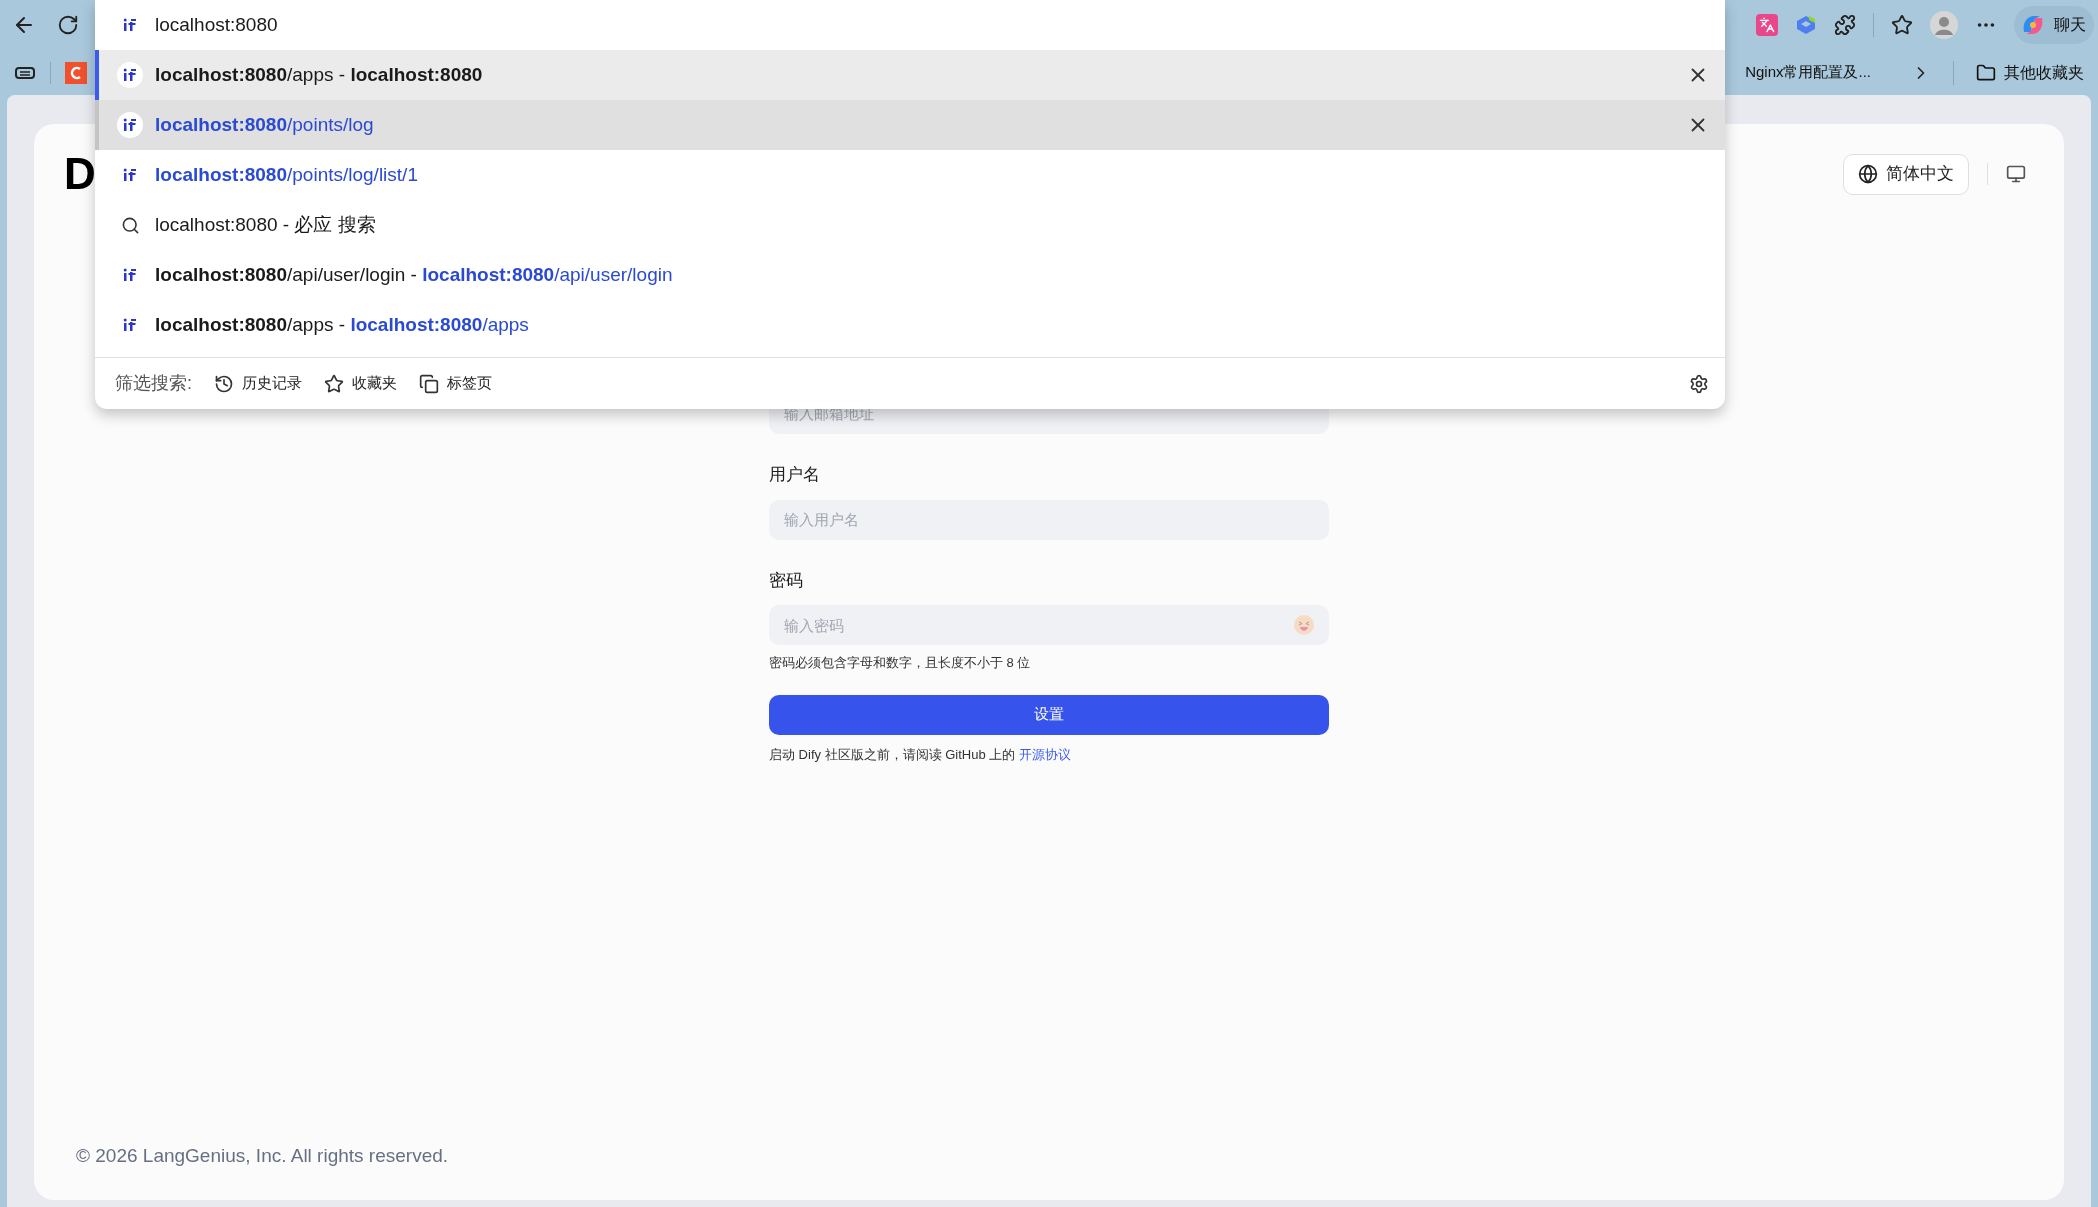 The width and height of the screenshot is (2098, 1207). What do you see at coordinates (319, 74) in the screenshot?
I see `suggestion-text: localhost:8080/apps - localhost:8080` at bounding box center [319, 74].